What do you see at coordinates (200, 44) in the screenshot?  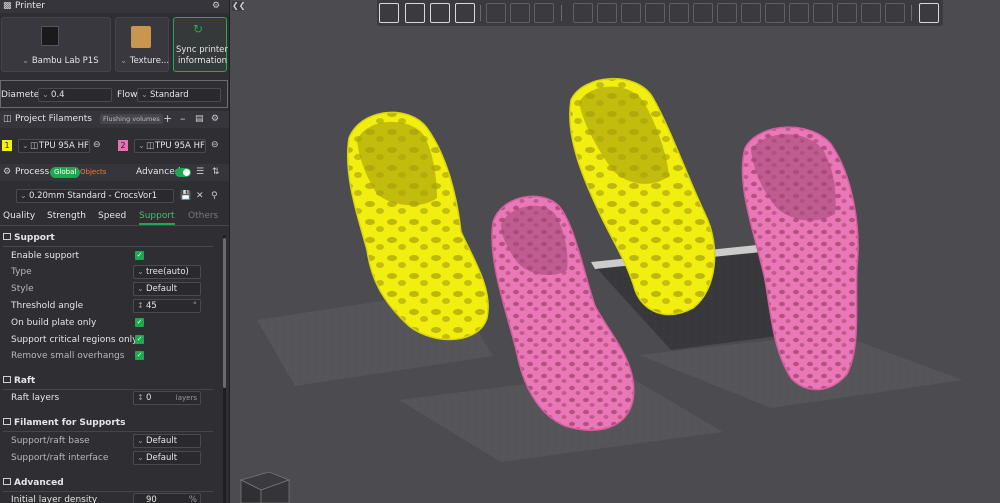 I see `sync-printer-button: ↻ Sync printer information` at bounding box center [200, 44].